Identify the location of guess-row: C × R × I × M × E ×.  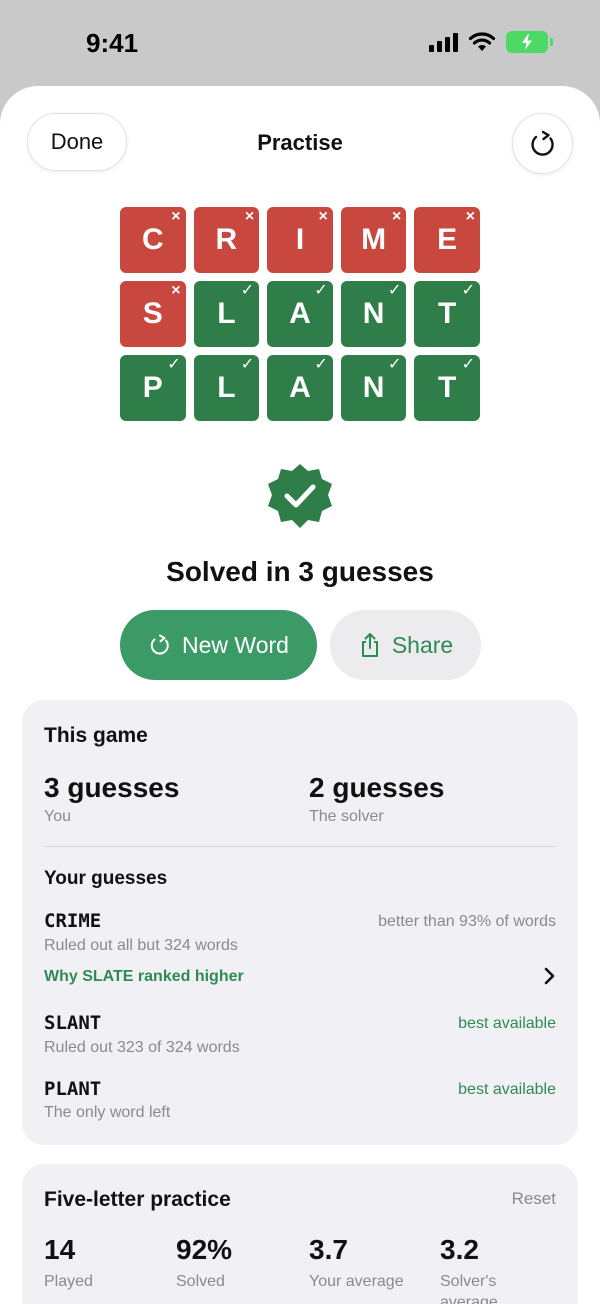
(300, 240).